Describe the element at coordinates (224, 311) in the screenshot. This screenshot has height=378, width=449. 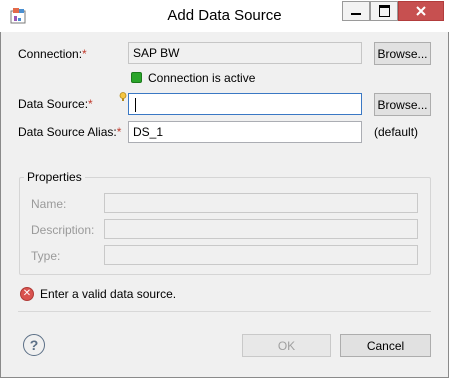
I see `footer-separator` at that location.